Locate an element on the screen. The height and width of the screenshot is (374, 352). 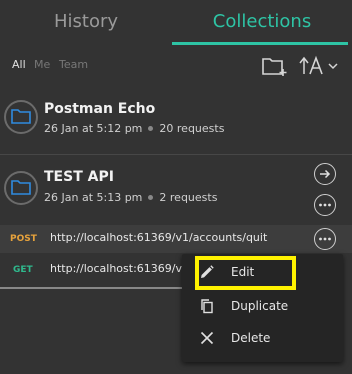
new-collection-icon is located at coordinates (275, 66).